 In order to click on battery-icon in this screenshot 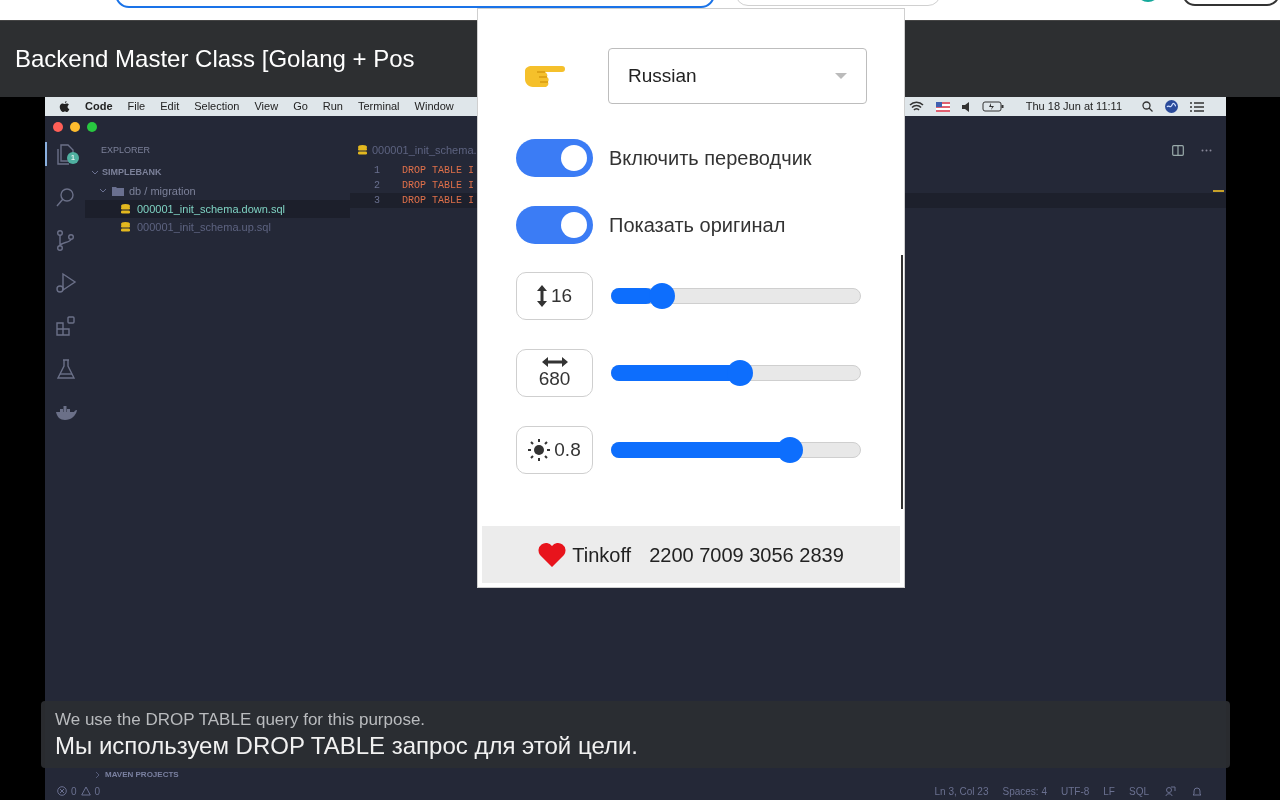, I will do `click(992, 106)`.